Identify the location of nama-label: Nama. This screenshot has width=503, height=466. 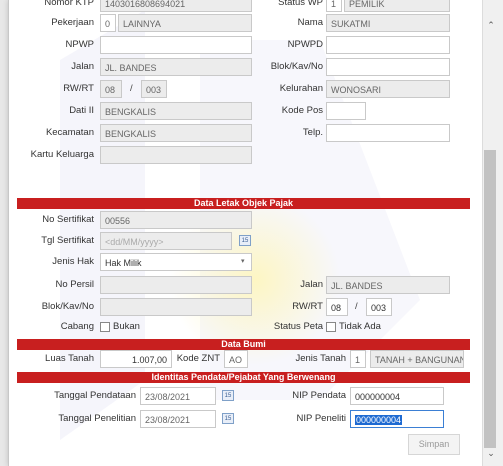
(310, 22).